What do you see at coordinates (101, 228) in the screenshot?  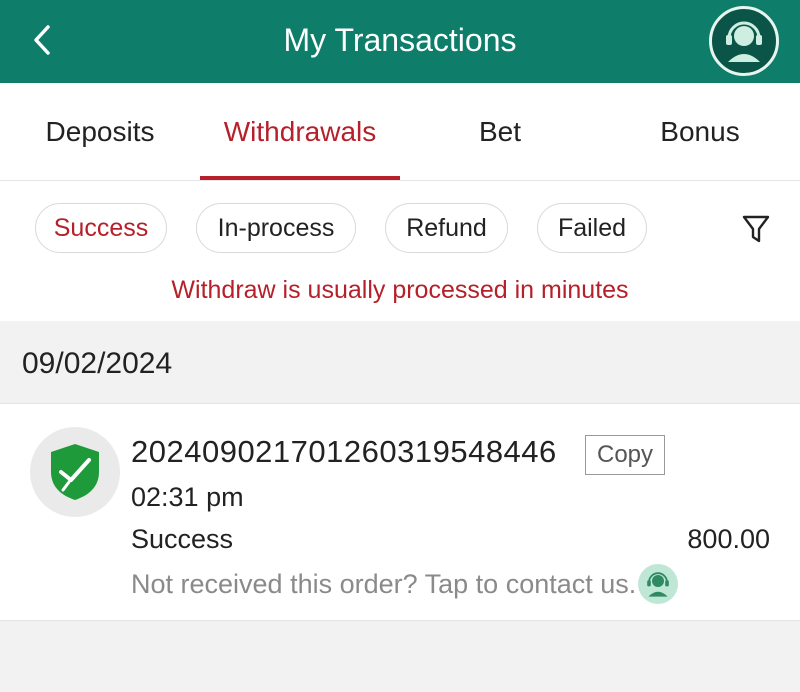 I see `filter-chip-success: Success` at bounding box center [101, 228].